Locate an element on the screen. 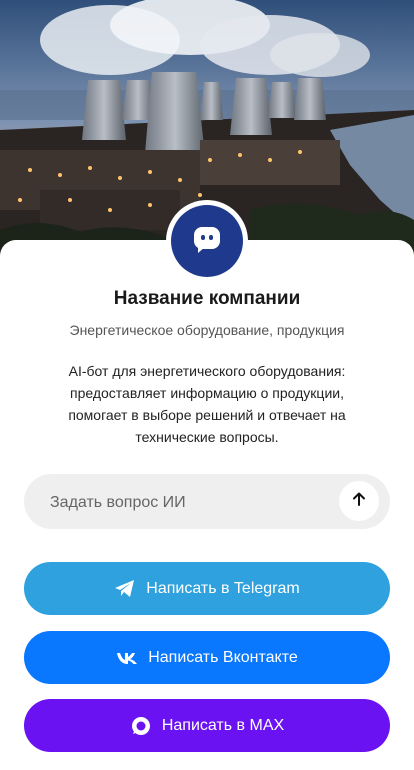 The width and height of the screenshot is (414, 770). arrow-up-icon is located at coordinates (359, 501).